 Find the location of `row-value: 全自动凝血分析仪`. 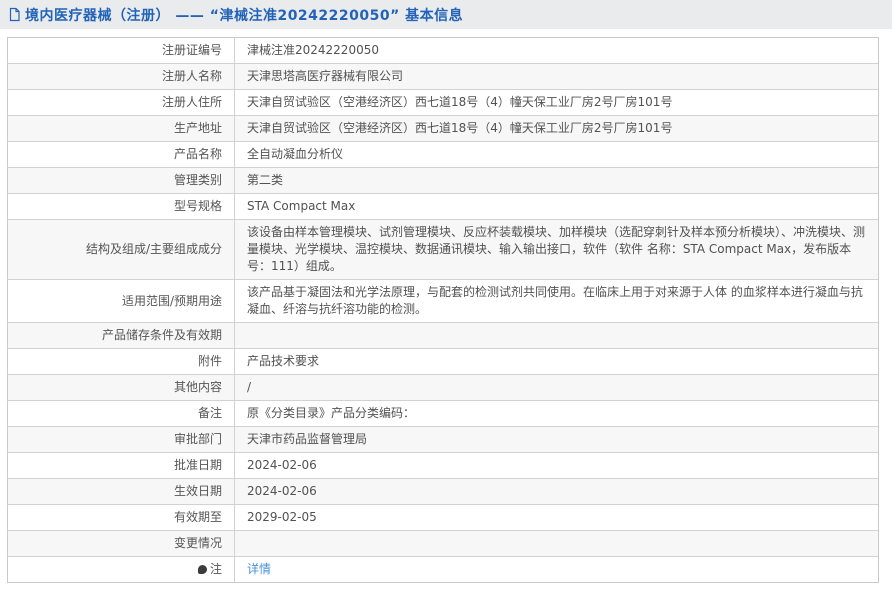

row-value: 全自动凝血分析仪 is located at coordinates (556, 154).